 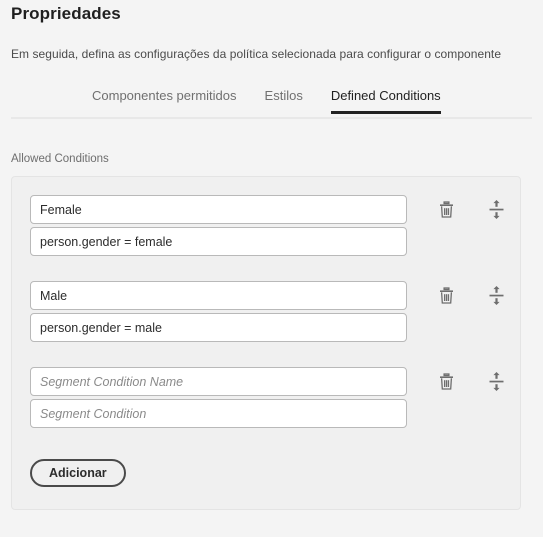 I want to click on tab-estilos: Estilos, so click(x=284, y=101).